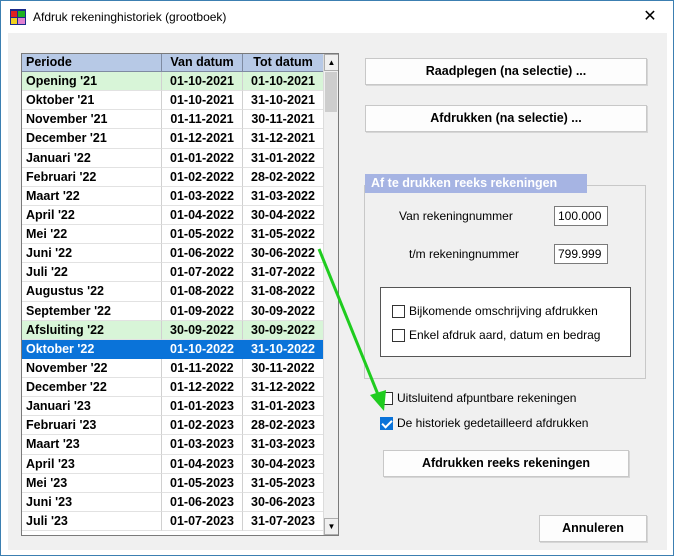  What do you see at coordinates (283, 196) in the screenshot?
I see `tot-datum-cell: 31-03-2022` at bounding box center [283, 196].